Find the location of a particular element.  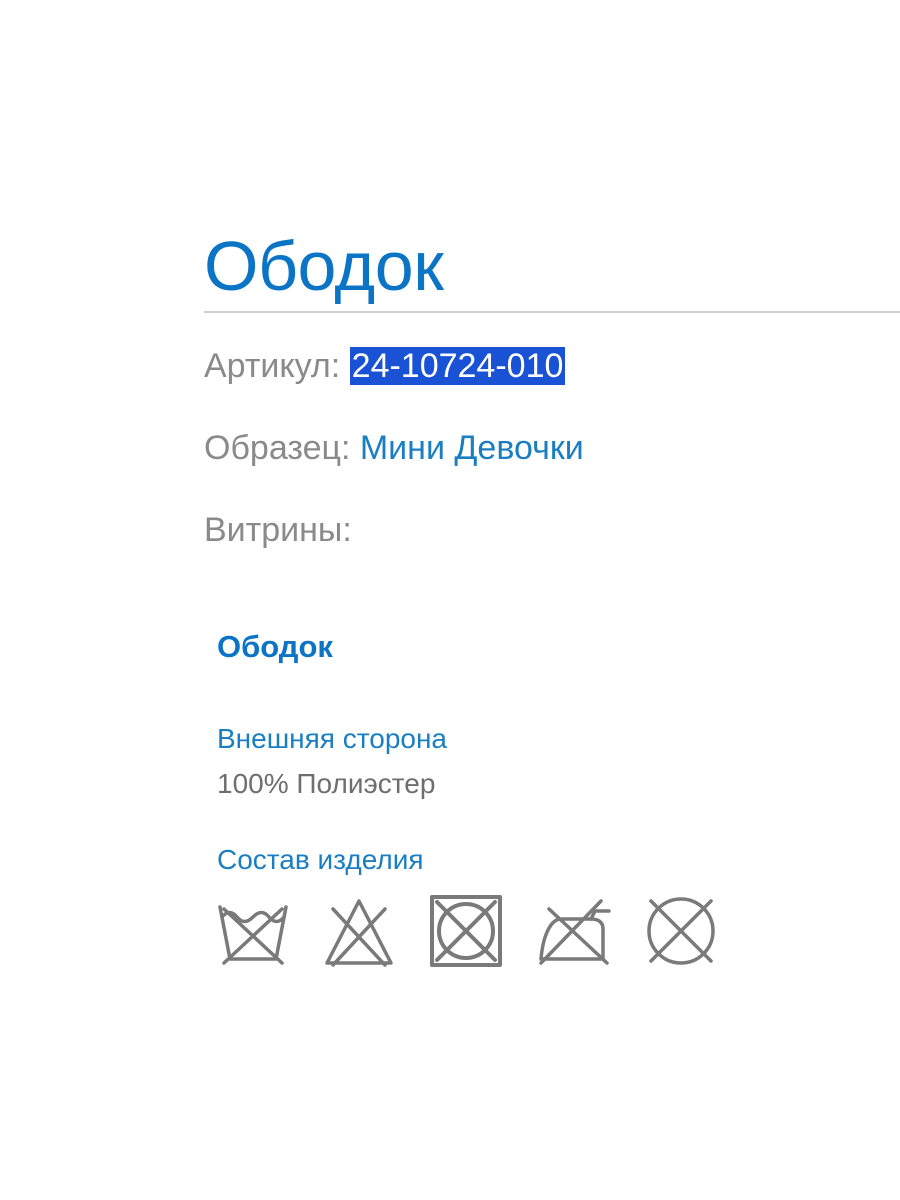

showcases-label: Витрины: is located at coordinates (278, 530).